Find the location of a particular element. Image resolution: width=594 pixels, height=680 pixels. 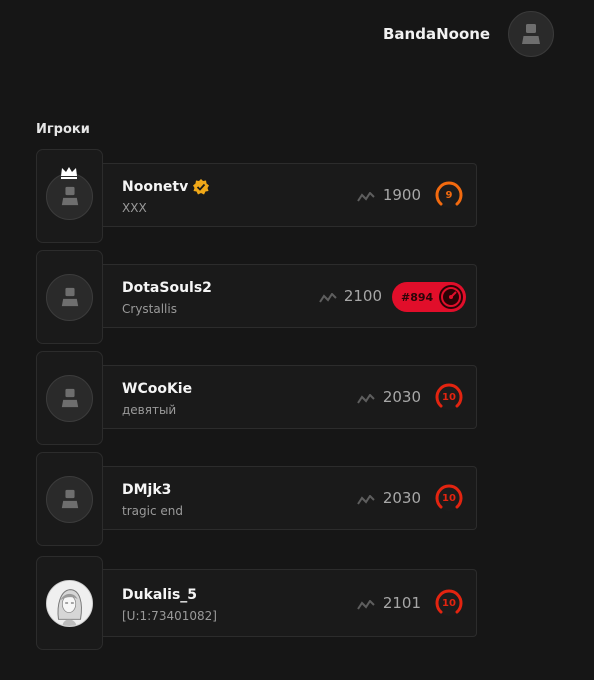

rank-number: 9 is located at coordinates (449, 195).